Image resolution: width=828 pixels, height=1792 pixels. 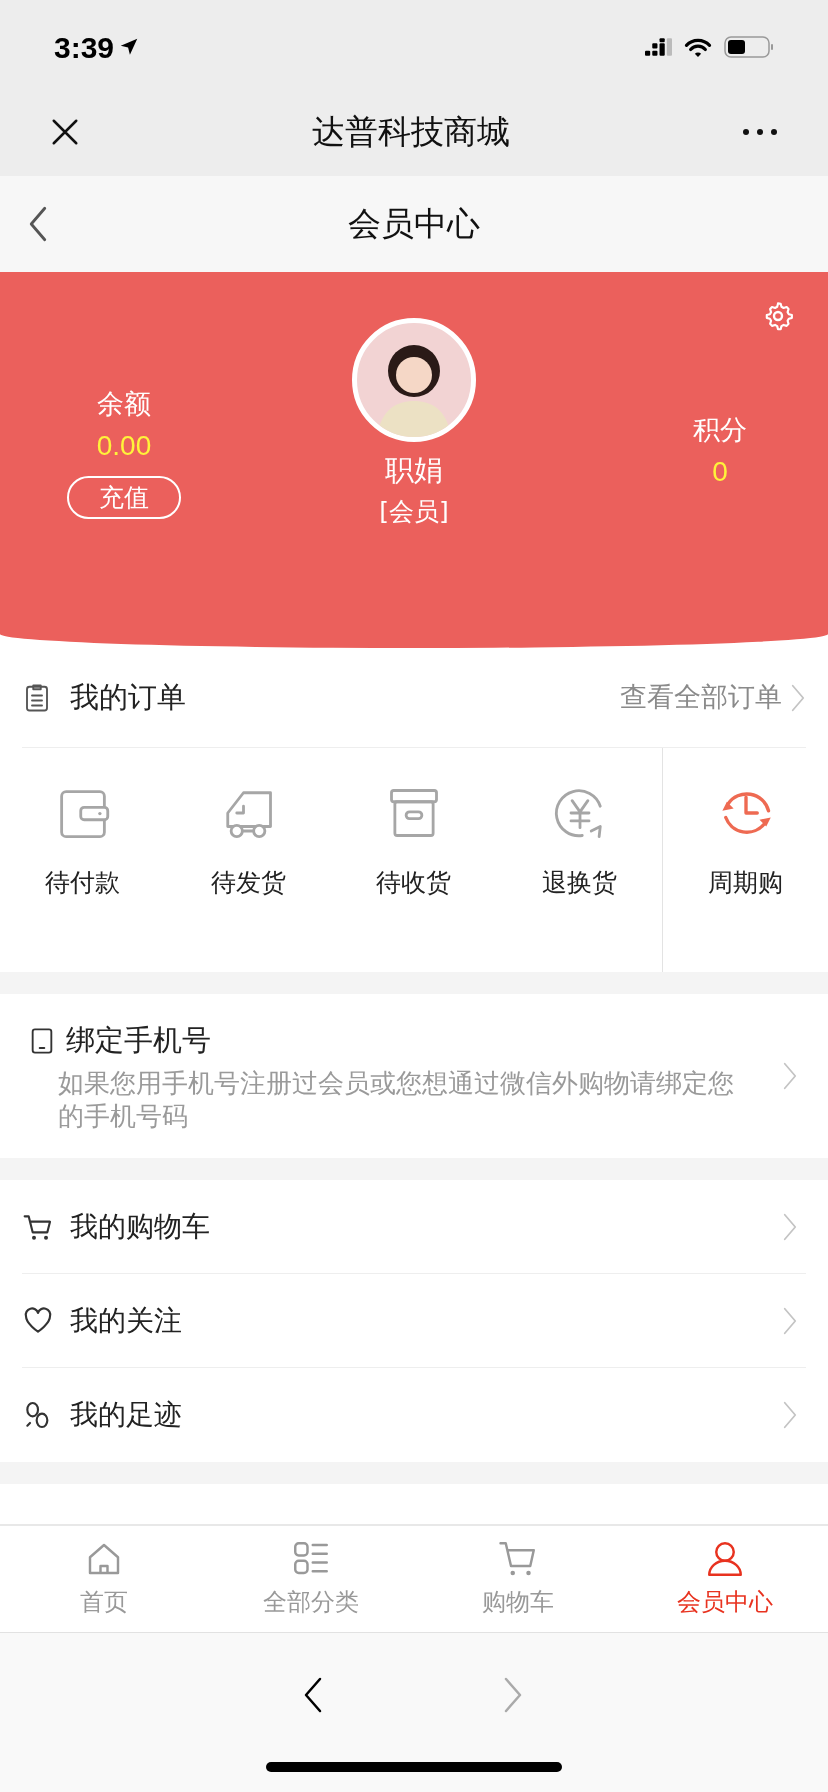 What do you see at coordinates (698, 47) in the screenshot?
I see `wifi-icon` at bounding box center [698, 47].